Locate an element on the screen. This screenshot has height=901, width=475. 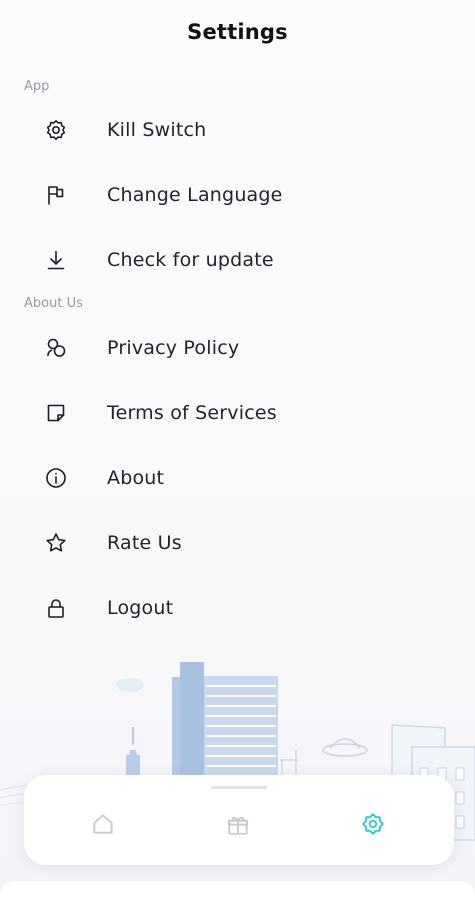
nav-home-button is located at coordinates (103, 824).